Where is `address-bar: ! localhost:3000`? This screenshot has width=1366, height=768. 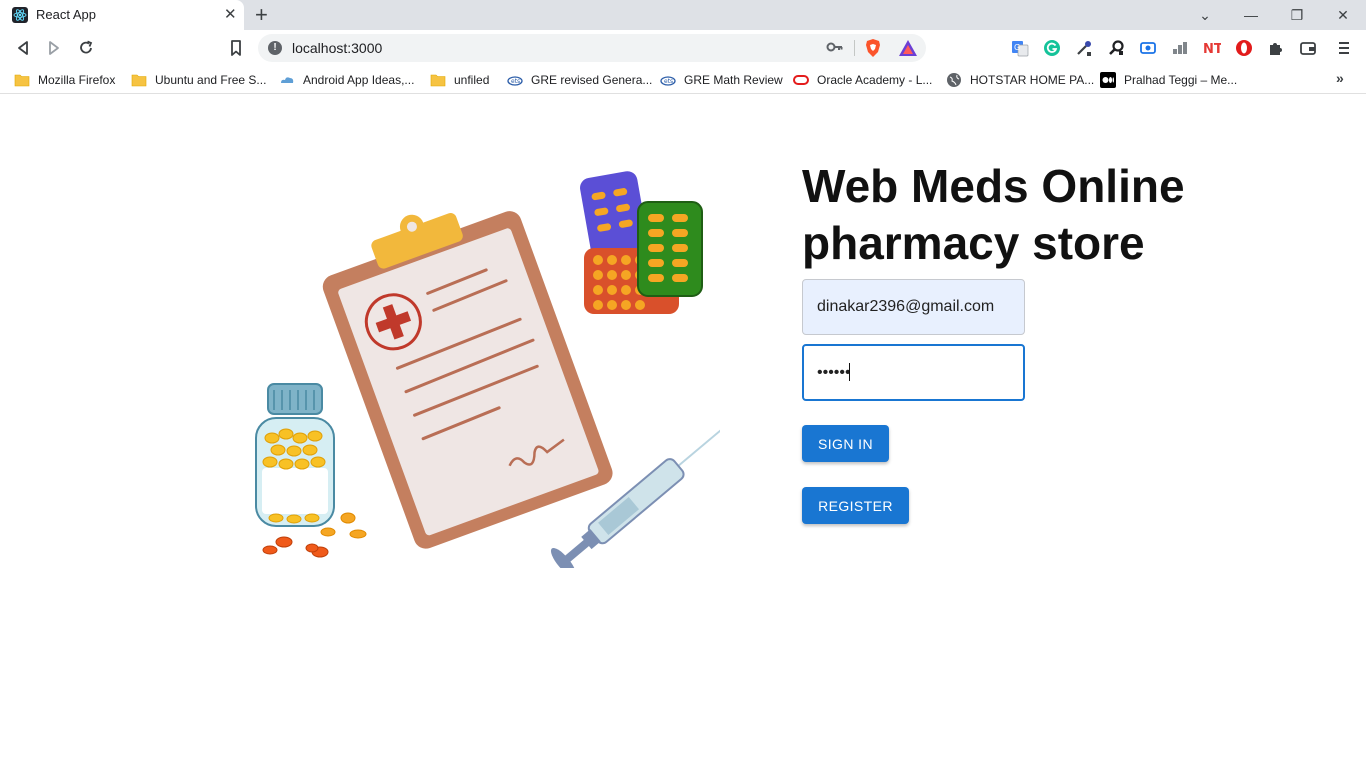 address-bar: ! localhost:3000 is located at coordinates (592, 48).